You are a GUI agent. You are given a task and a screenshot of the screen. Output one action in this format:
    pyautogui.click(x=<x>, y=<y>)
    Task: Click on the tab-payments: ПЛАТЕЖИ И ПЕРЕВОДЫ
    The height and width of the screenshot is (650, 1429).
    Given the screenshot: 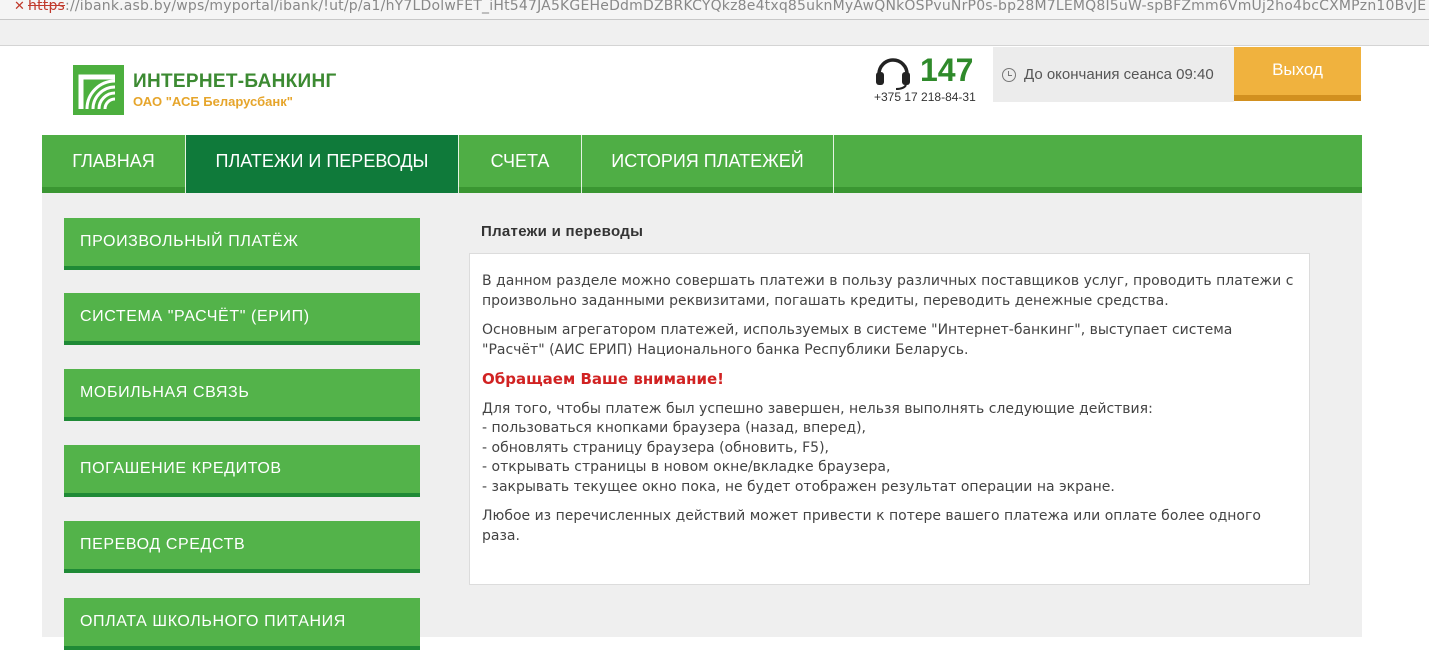 What is the action you would take?
    pyautogui.click(x=322, y=168)
    